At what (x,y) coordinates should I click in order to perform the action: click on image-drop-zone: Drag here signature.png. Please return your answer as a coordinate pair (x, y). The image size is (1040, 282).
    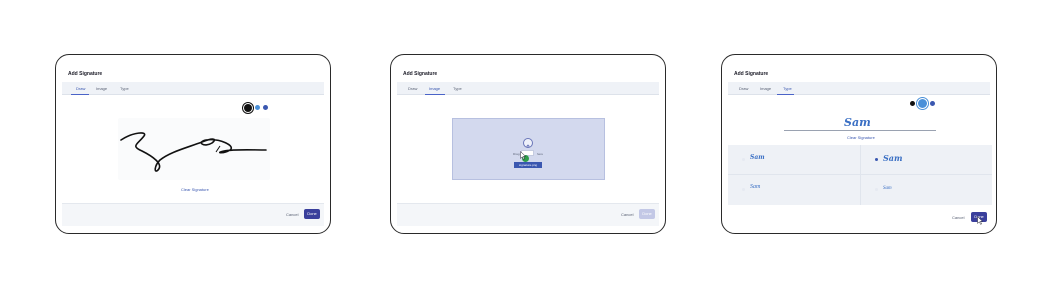
    Looking at the image, I should click on (528, 149).